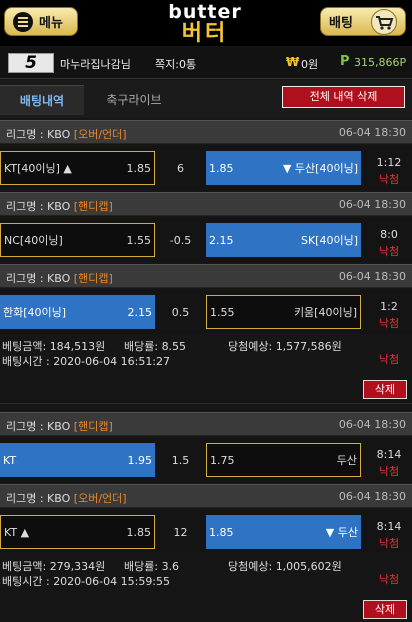 This screenshot has height=622, width=412. I want to click on tab-soccer-live: 축구라이브, so click(134, 100).